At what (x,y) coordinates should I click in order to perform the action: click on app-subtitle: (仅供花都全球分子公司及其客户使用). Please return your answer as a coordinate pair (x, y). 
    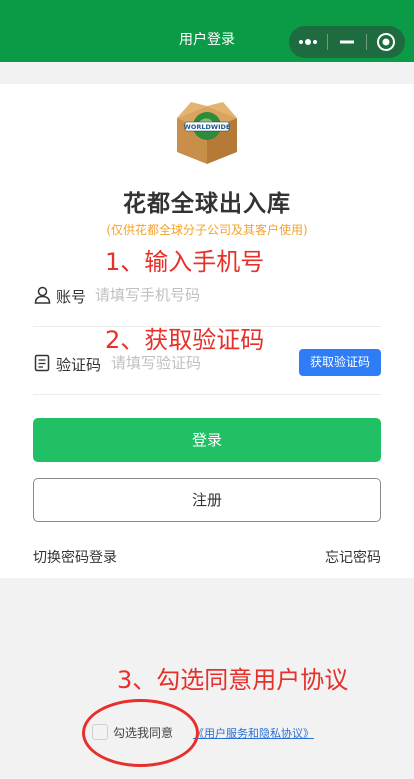
    Looking at the image, I should click on (207, 230).